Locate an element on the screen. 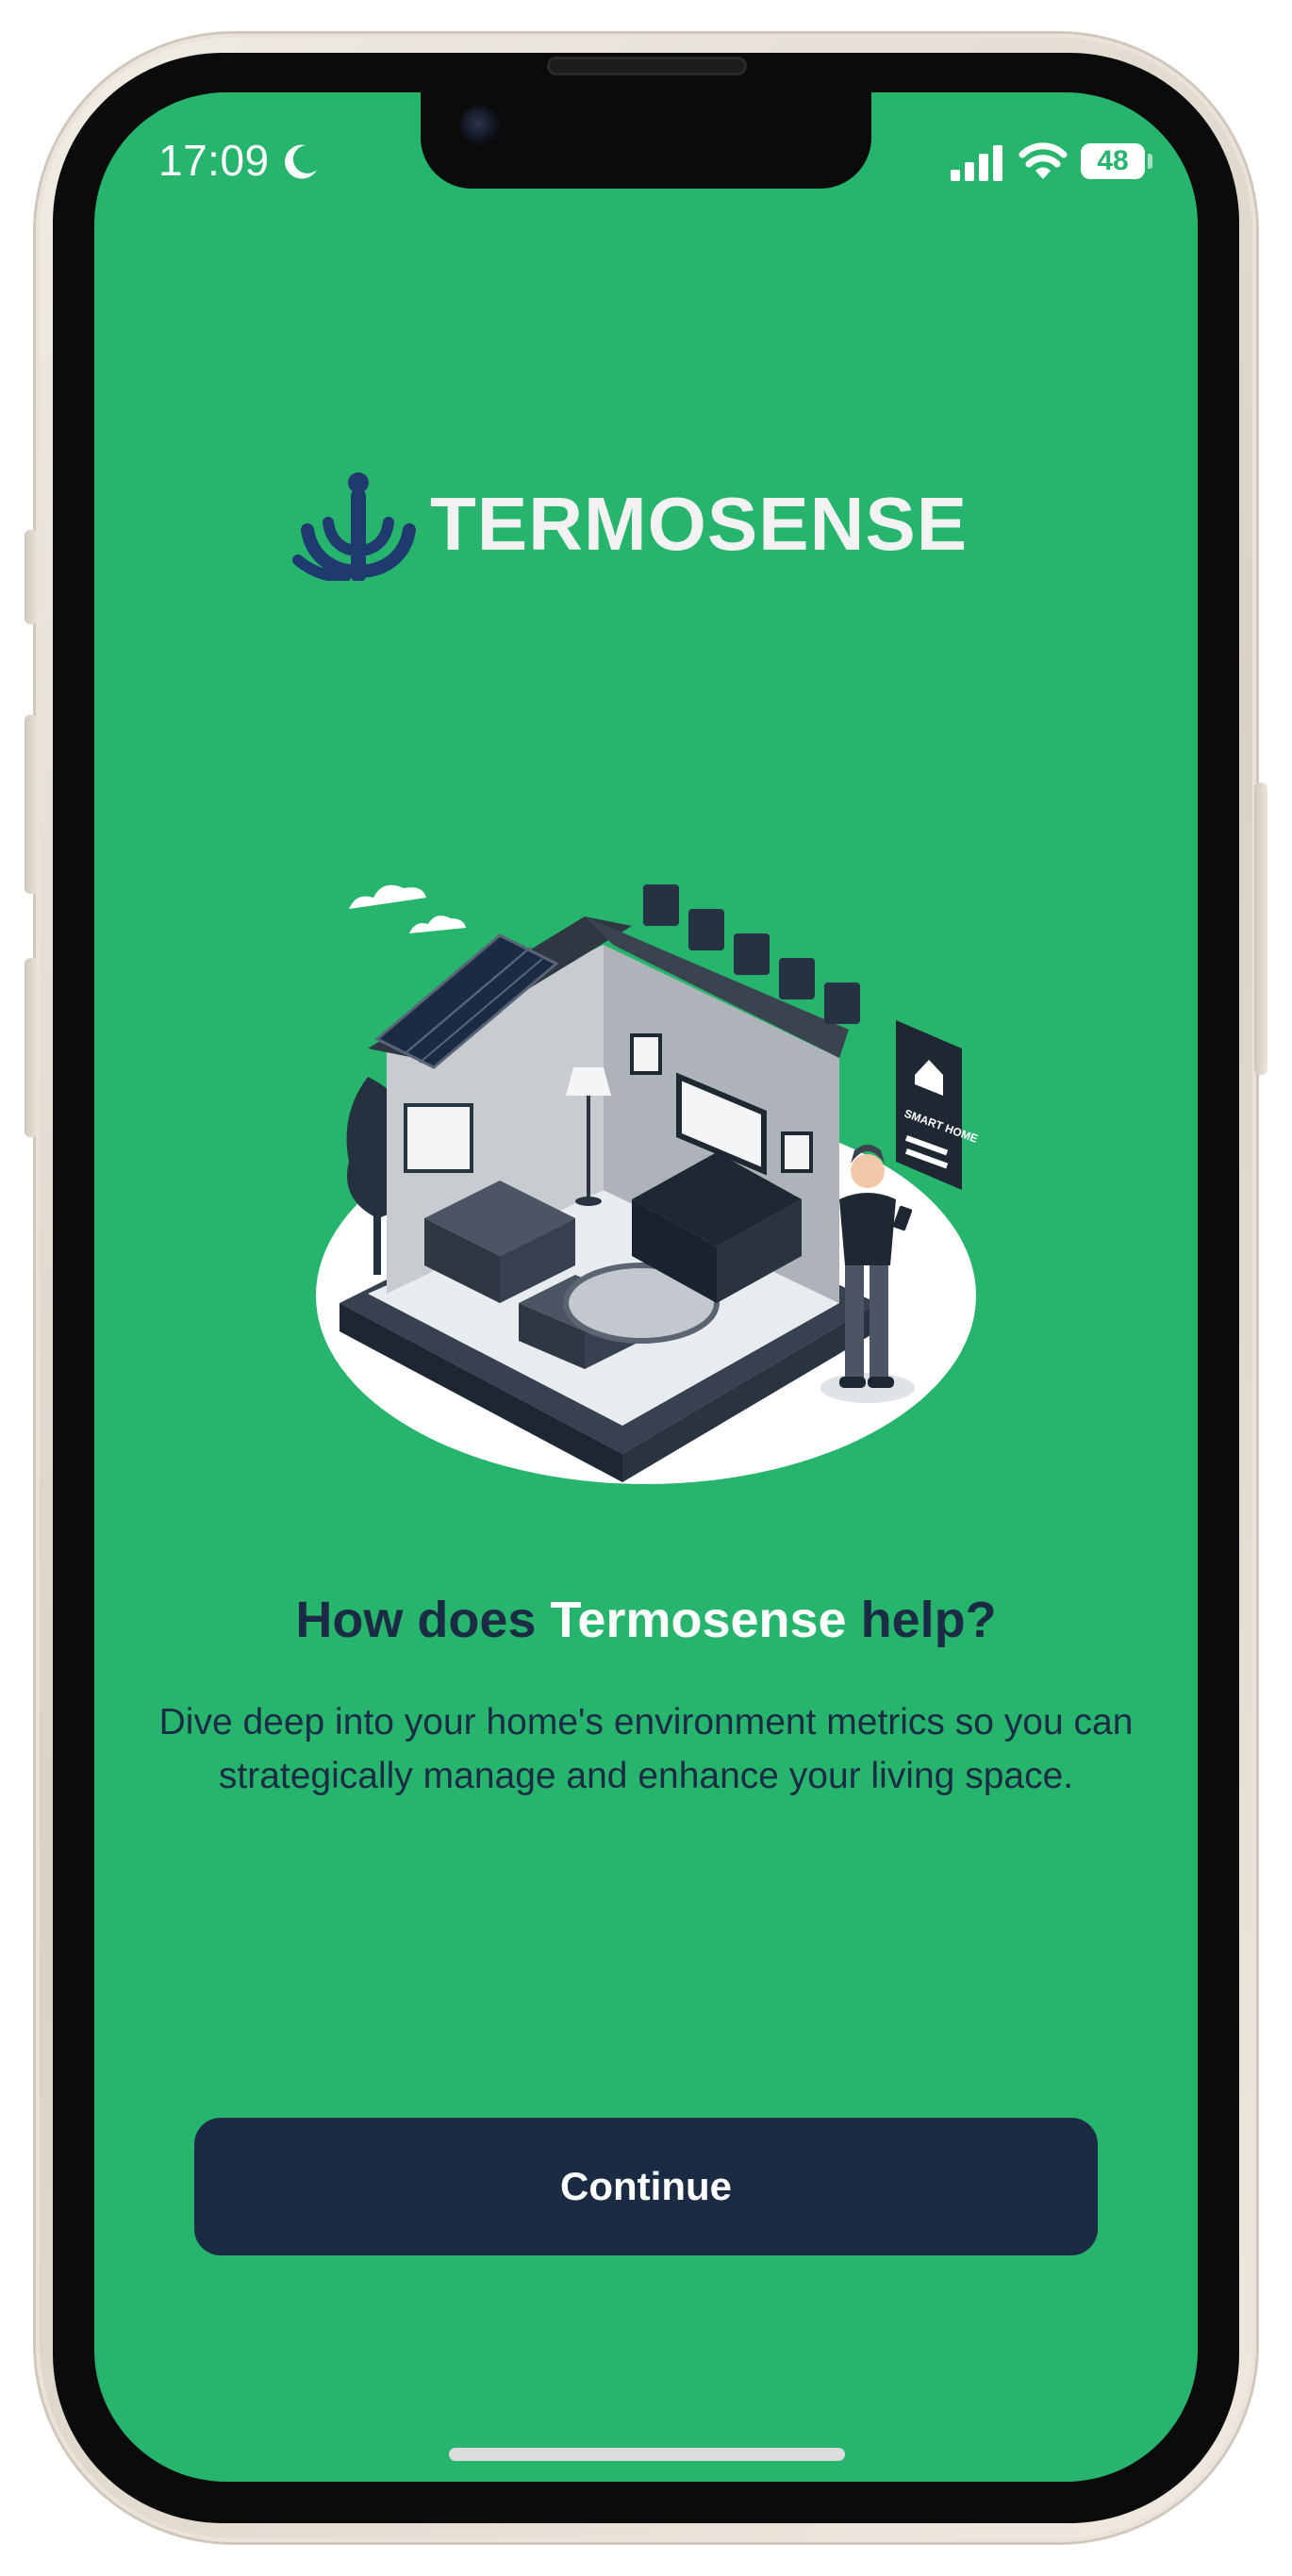 The image size is (1292, 2576). heading-brand: Termosense is located at coordinates (699, 1620).